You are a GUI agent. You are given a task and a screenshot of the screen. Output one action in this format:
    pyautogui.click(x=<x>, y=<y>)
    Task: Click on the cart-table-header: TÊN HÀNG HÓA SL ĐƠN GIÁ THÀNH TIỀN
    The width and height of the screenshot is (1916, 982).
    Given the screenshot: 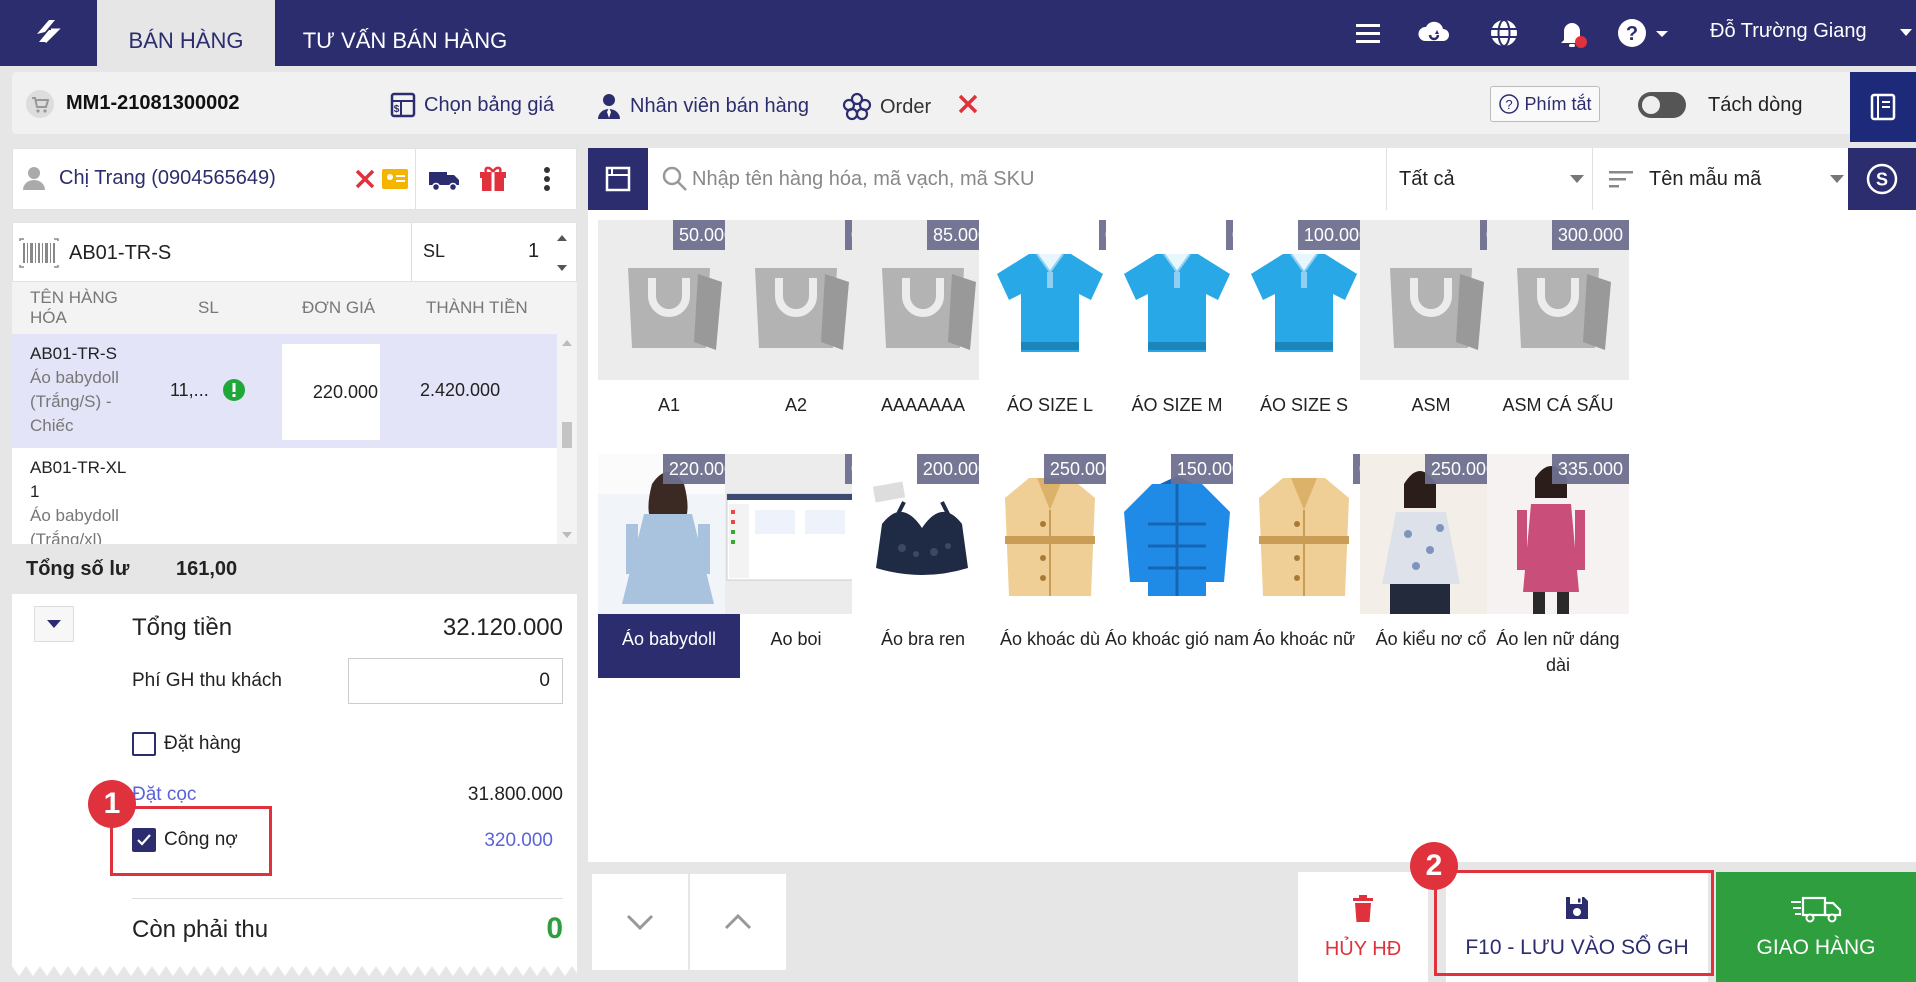 What is the action you would take?
    pyautogui.click(x=294, y=308)
    